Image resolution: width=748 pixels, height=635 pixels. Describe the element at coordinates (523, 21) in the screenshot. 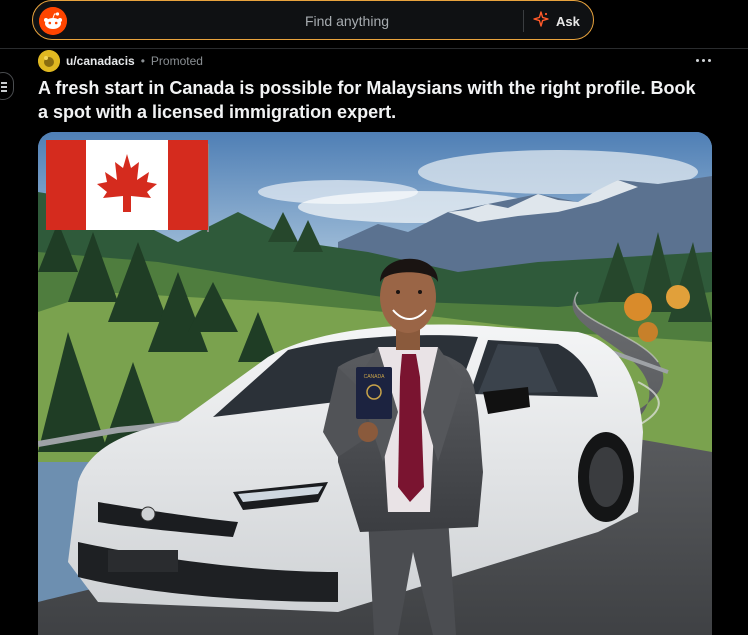

I see `search-divider` at that location.